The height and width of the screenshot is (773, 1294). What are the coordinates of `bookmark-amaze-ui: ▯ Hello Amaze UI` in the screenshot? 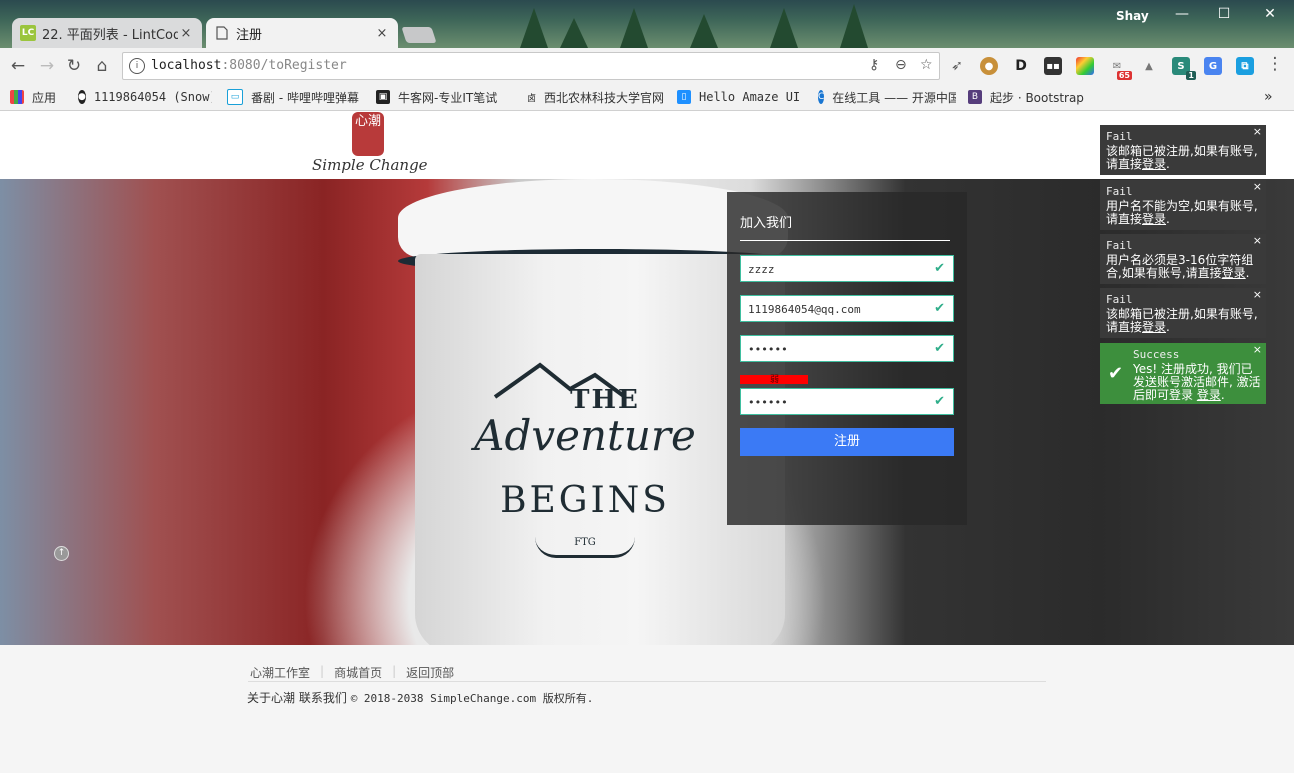 It's located at (742, 97).